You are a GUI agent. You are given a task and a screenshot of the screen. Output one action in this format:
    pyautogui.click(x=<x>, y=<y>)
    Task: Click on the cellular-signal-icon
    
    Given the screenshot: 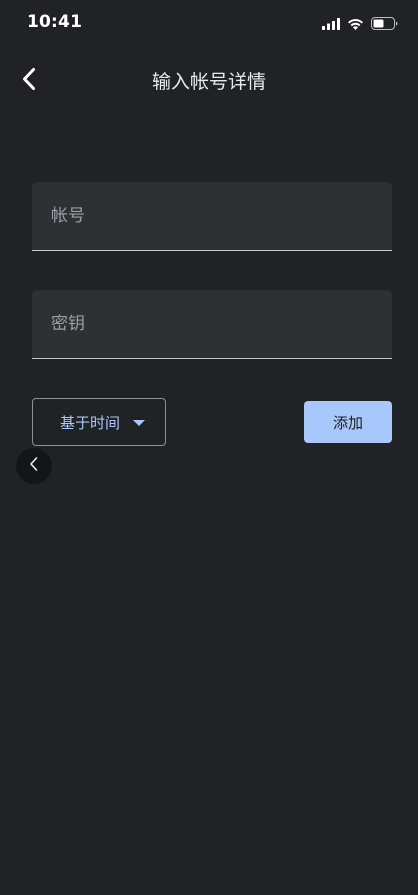 What is the action you would take?
    pyautogui.click(x=331, y=24)
    